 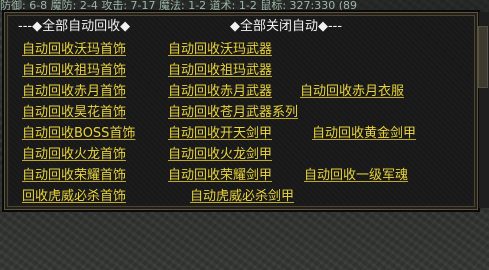 I want to click on recycle-chiyue-weapon: 自动回收赤月武器, so click(x=220, y=92).